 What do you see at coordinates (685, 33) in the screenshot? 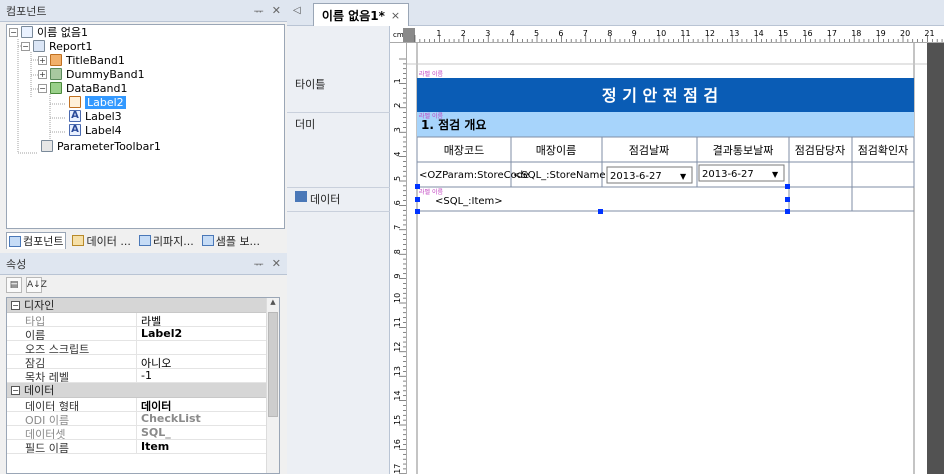
I see `ruler-number: 11` at bounding box center [685, 33].